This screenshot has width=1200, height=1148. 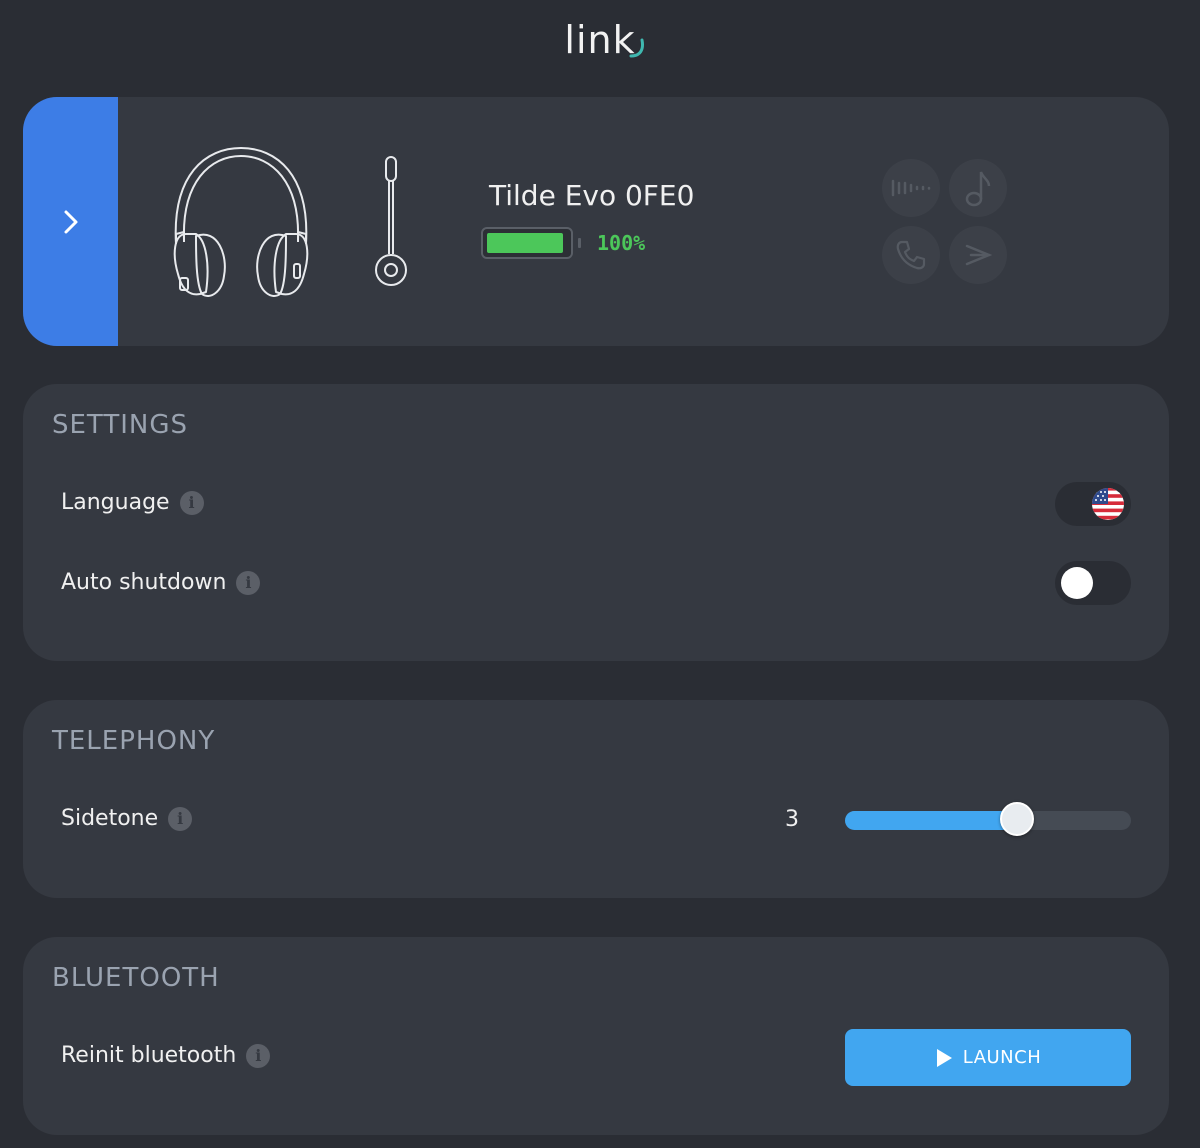 I want to click on slider-thumb, so click(x=1016, y=819).